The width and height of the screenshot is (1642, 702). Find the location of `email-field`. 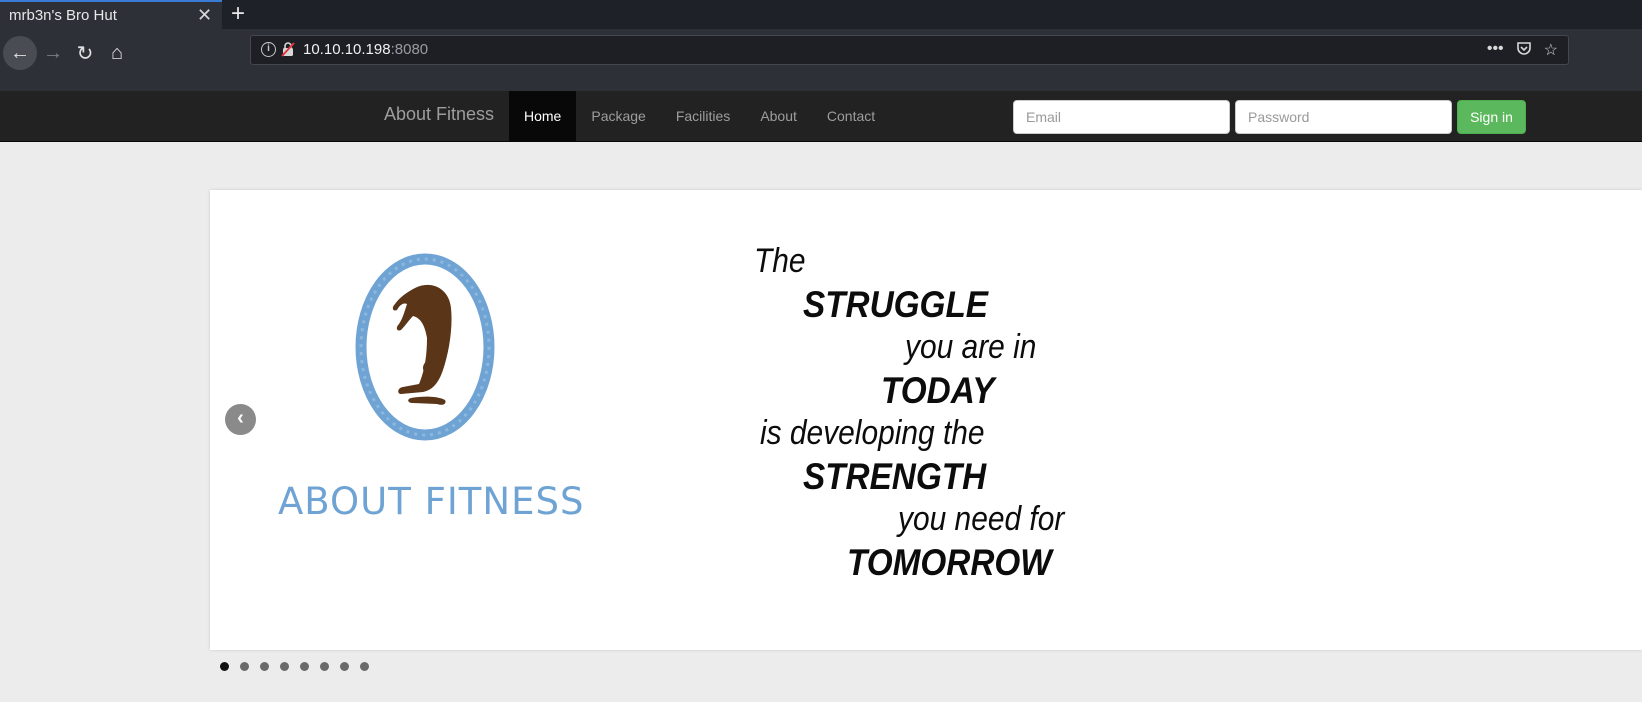

email-field is located at coordinates (1121, 117).